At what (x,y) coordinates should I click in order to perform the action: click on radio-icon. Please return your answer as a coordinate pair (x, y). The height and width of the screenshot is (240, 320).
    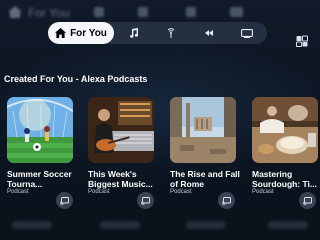
    Looking at the image, I should click on (171, 33).